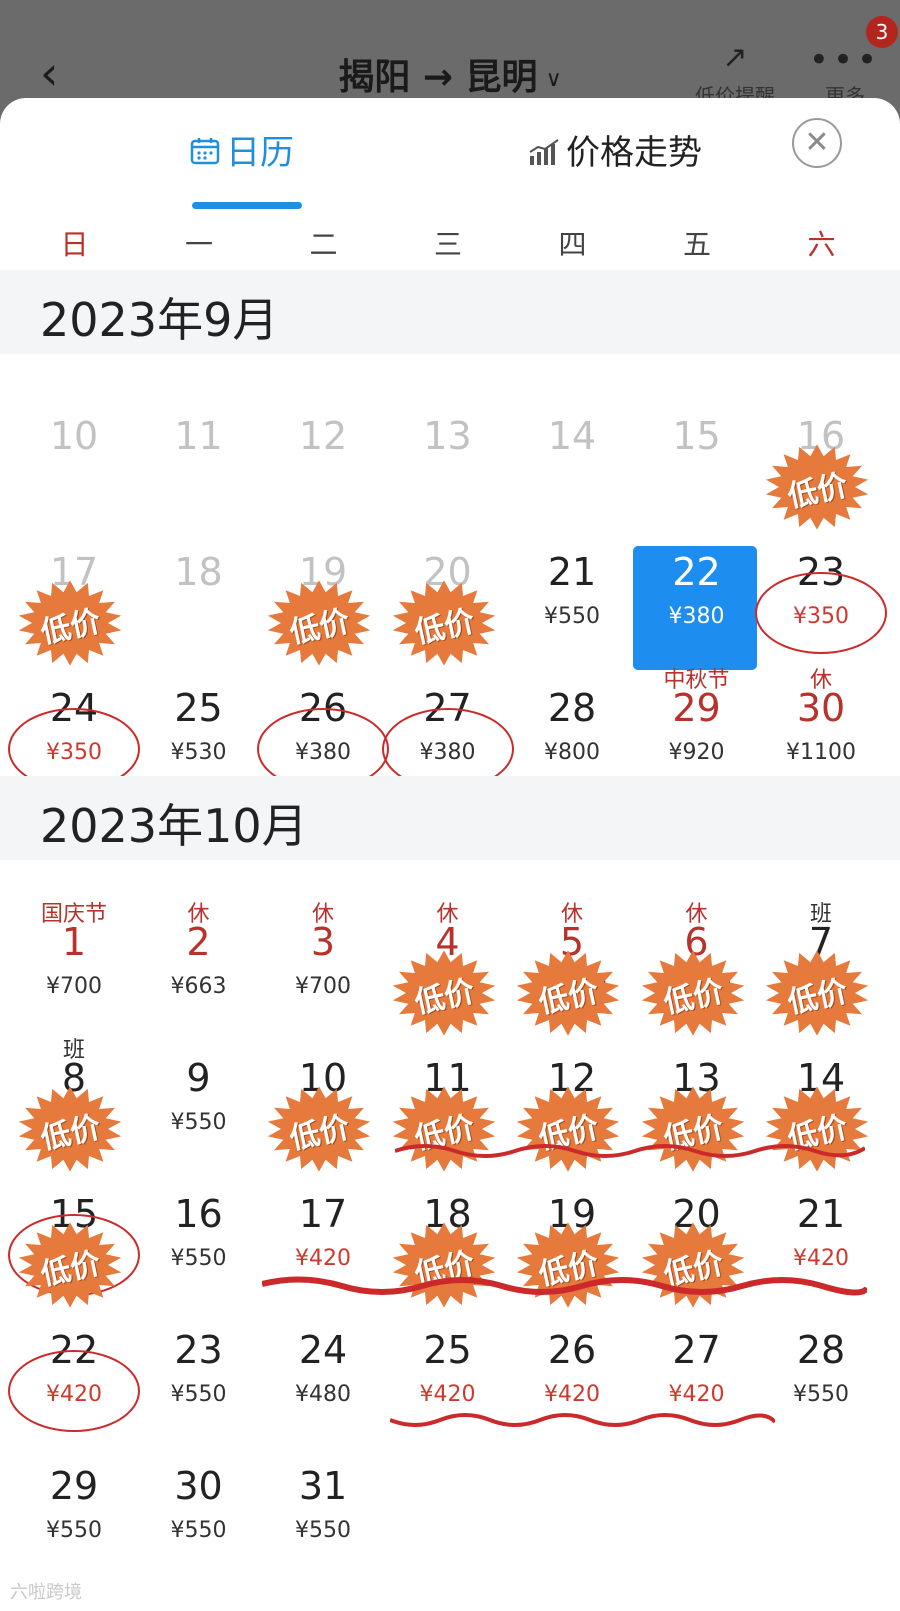  I want to click on calendar-day-cell: 中秋节 29 ¥920, so click(697, 725).